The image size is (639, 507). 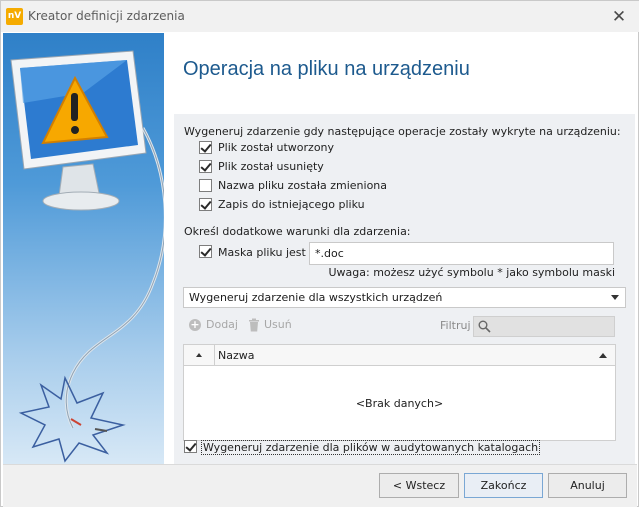 I want to click on close-button: ✕, so click(x=619, y=17).